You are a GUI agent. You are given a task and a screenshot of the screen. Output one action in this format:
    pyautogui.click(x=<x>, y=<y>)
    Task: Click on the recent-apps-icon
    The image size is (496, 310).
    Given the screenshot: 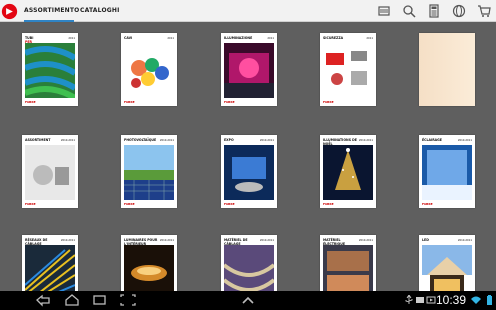 What is the action you would take?
    pyautogui.click(x=100, y=300)
    